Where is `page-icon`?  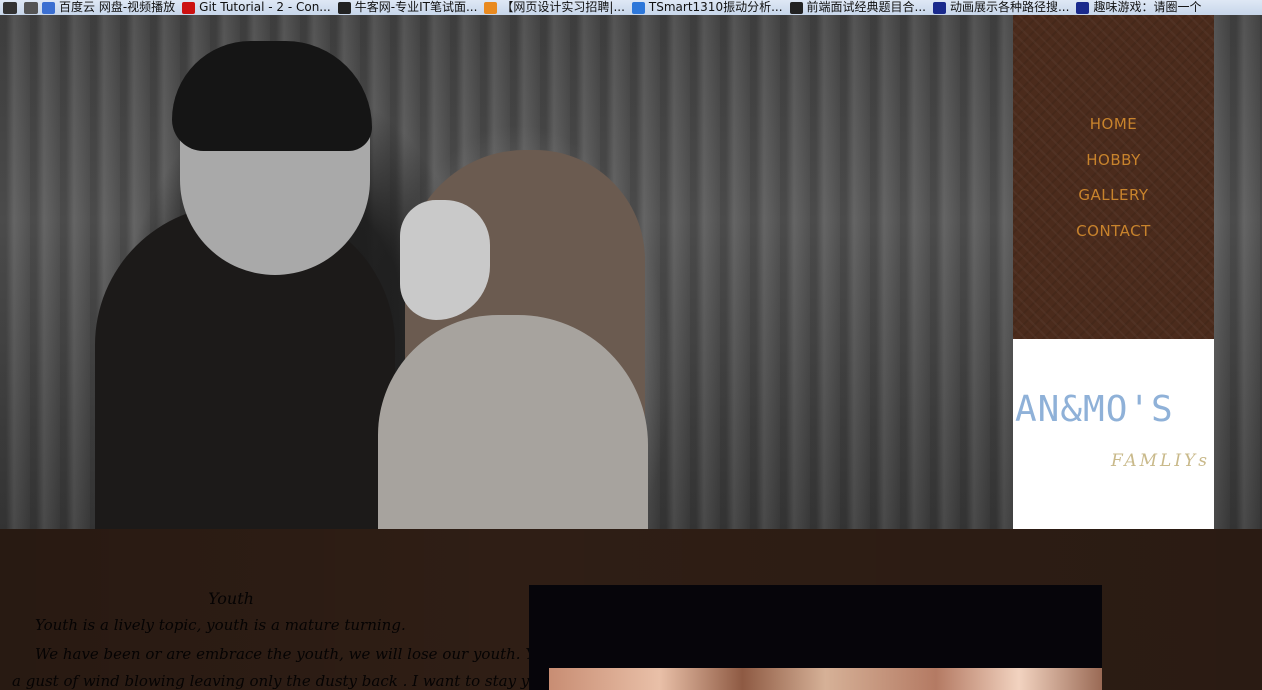 page-icon is located at coordinates (31, 7).